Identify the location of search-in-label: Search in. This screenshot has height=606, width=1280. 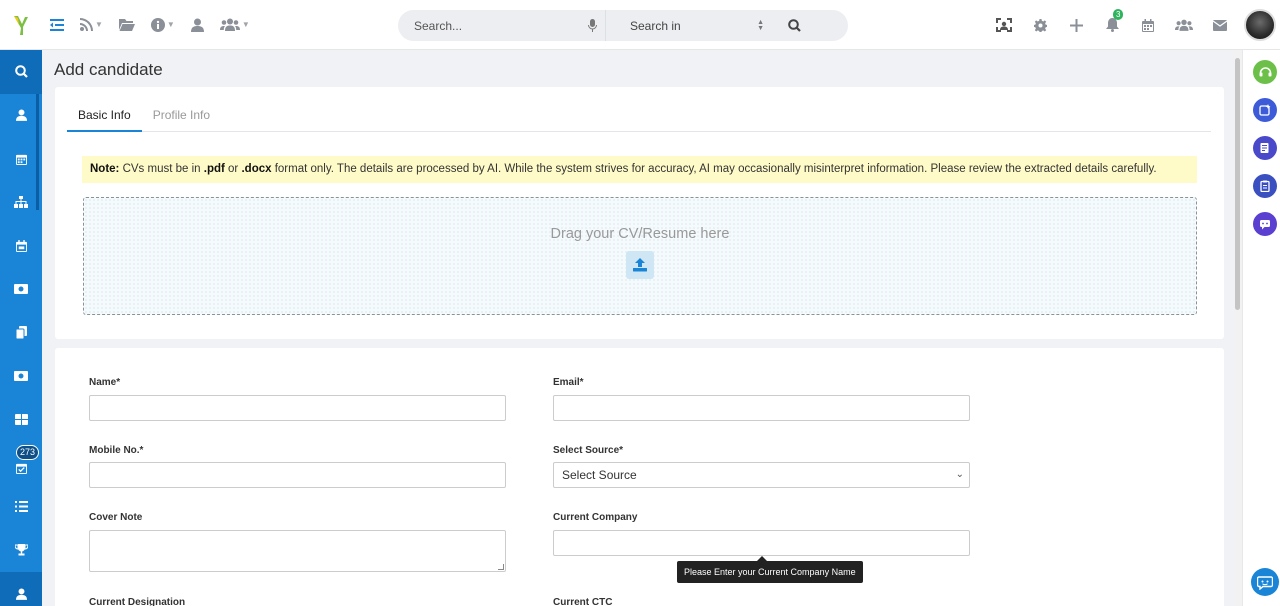
(655, 25).